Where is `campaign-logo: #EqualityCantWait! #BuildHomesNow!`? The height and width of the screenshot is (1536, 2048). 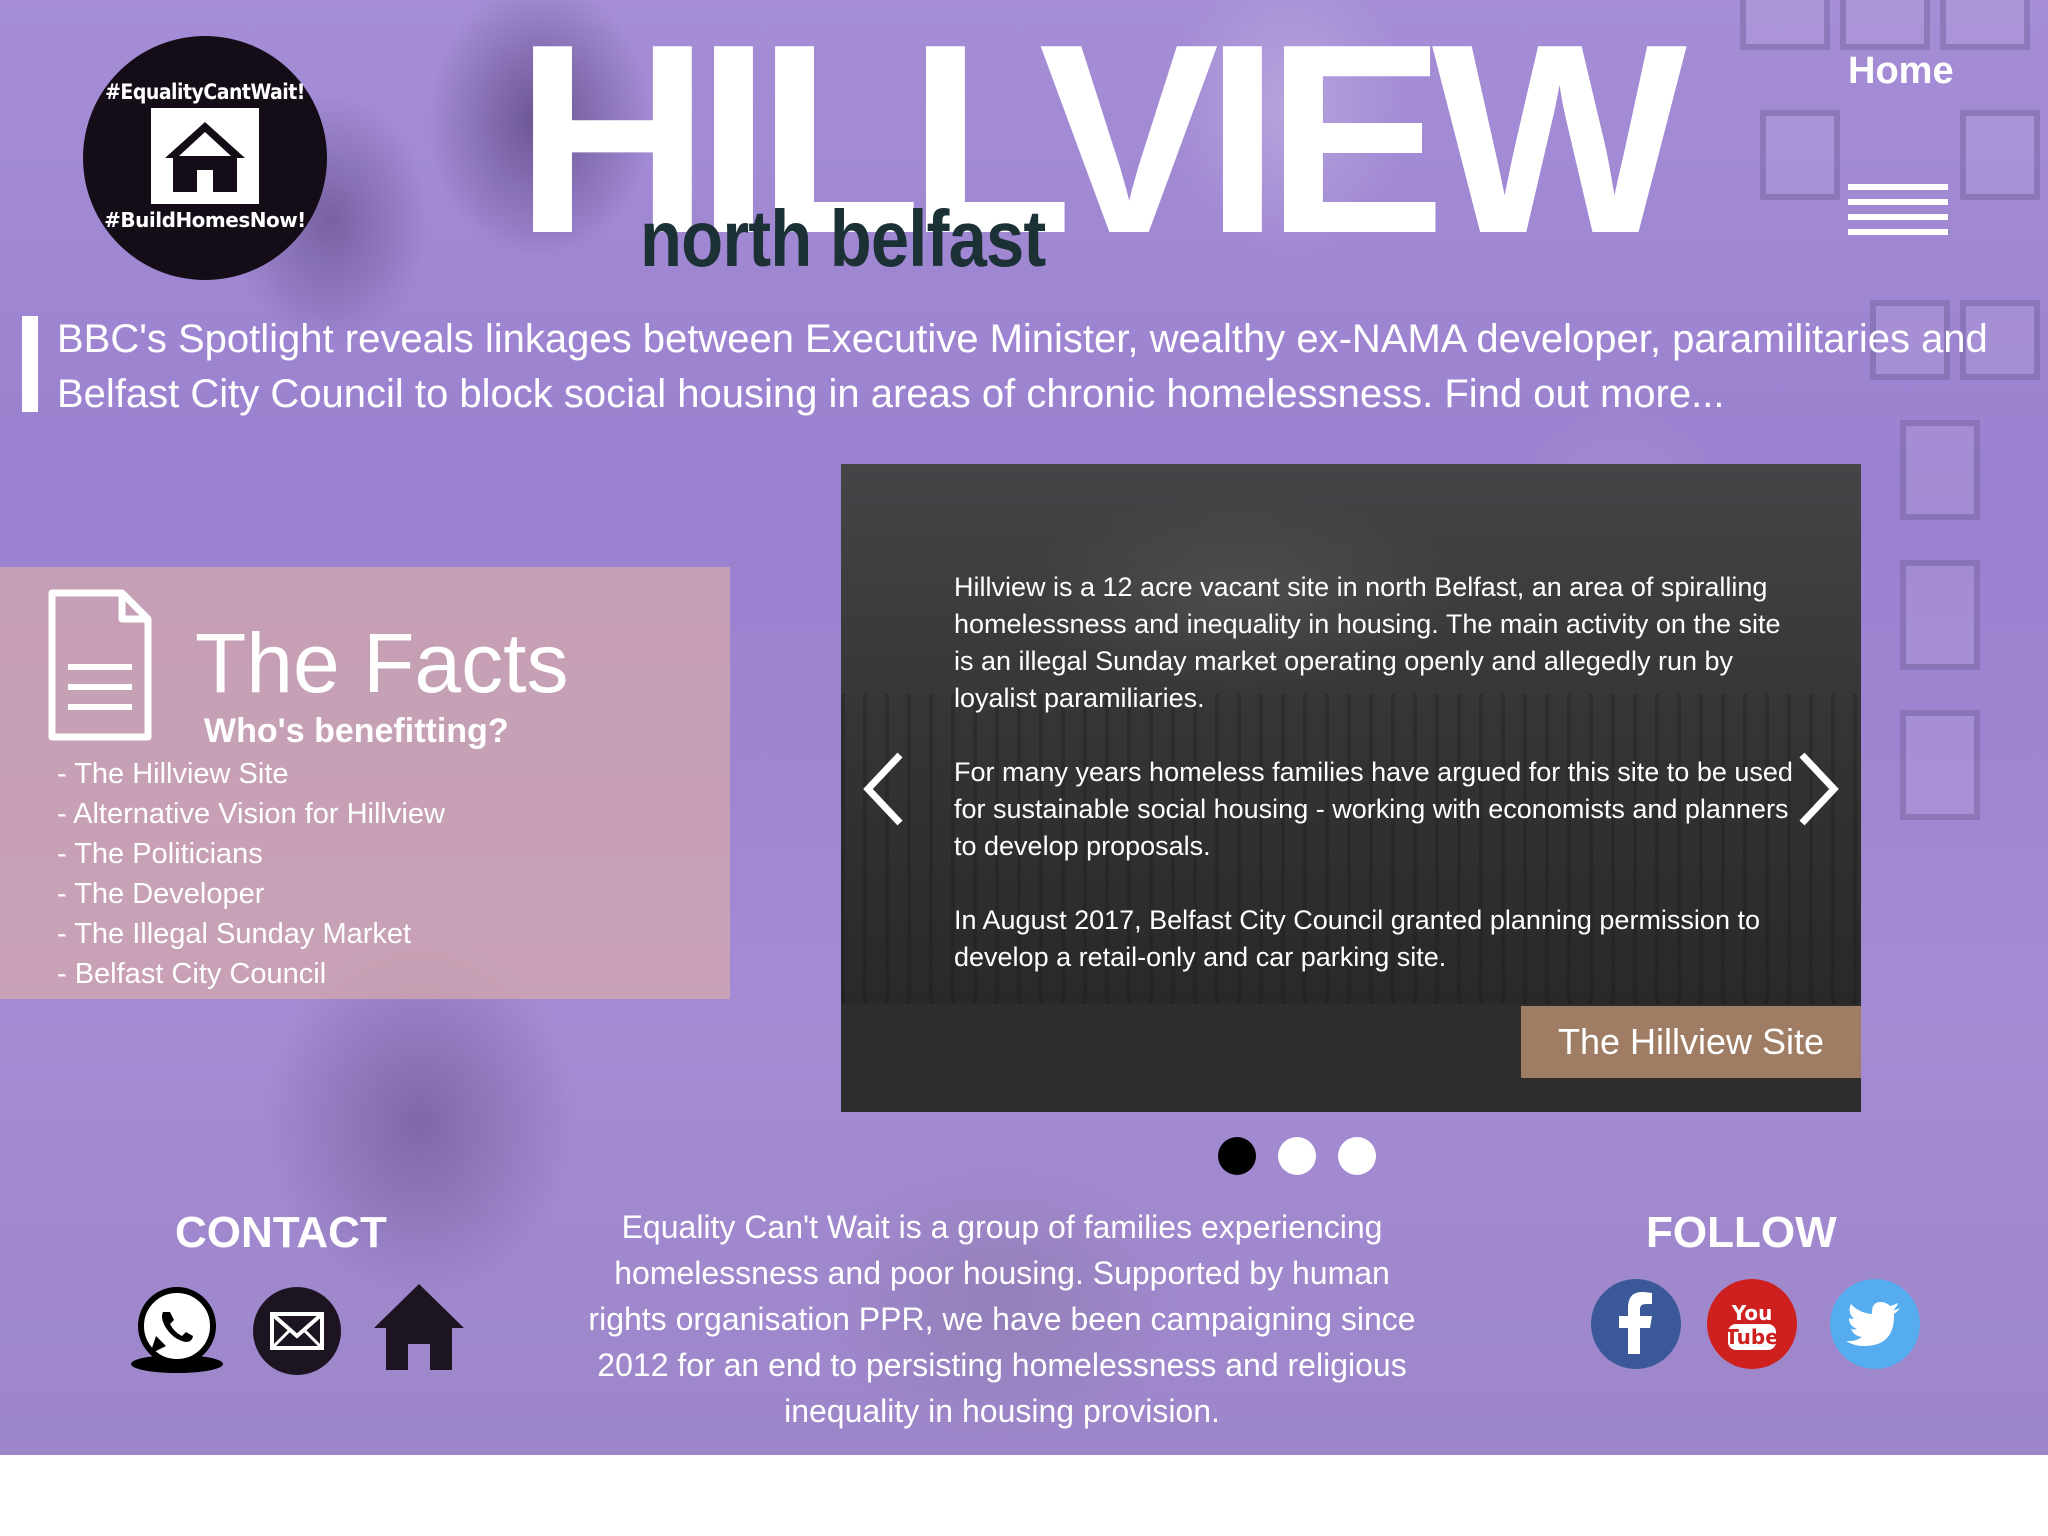
campaign-logo: #EqualityCantWait! #BuildHomesNow! is located at coordinates (205, 158).